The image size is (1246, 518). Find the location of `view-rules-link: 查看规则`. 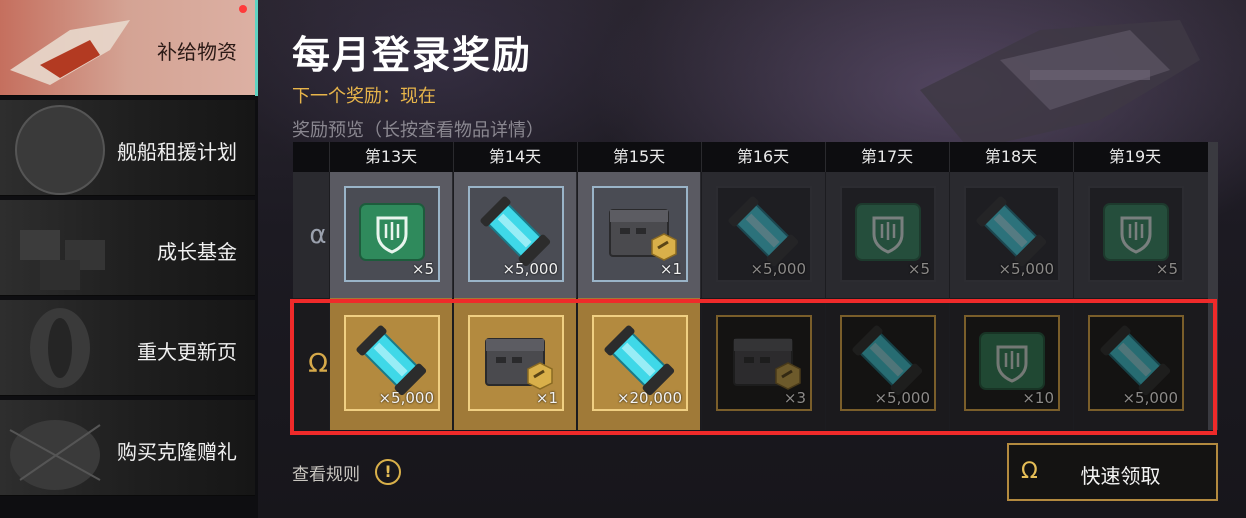

view-rules-link: 查看规则 is located at coordinates (326, 472).